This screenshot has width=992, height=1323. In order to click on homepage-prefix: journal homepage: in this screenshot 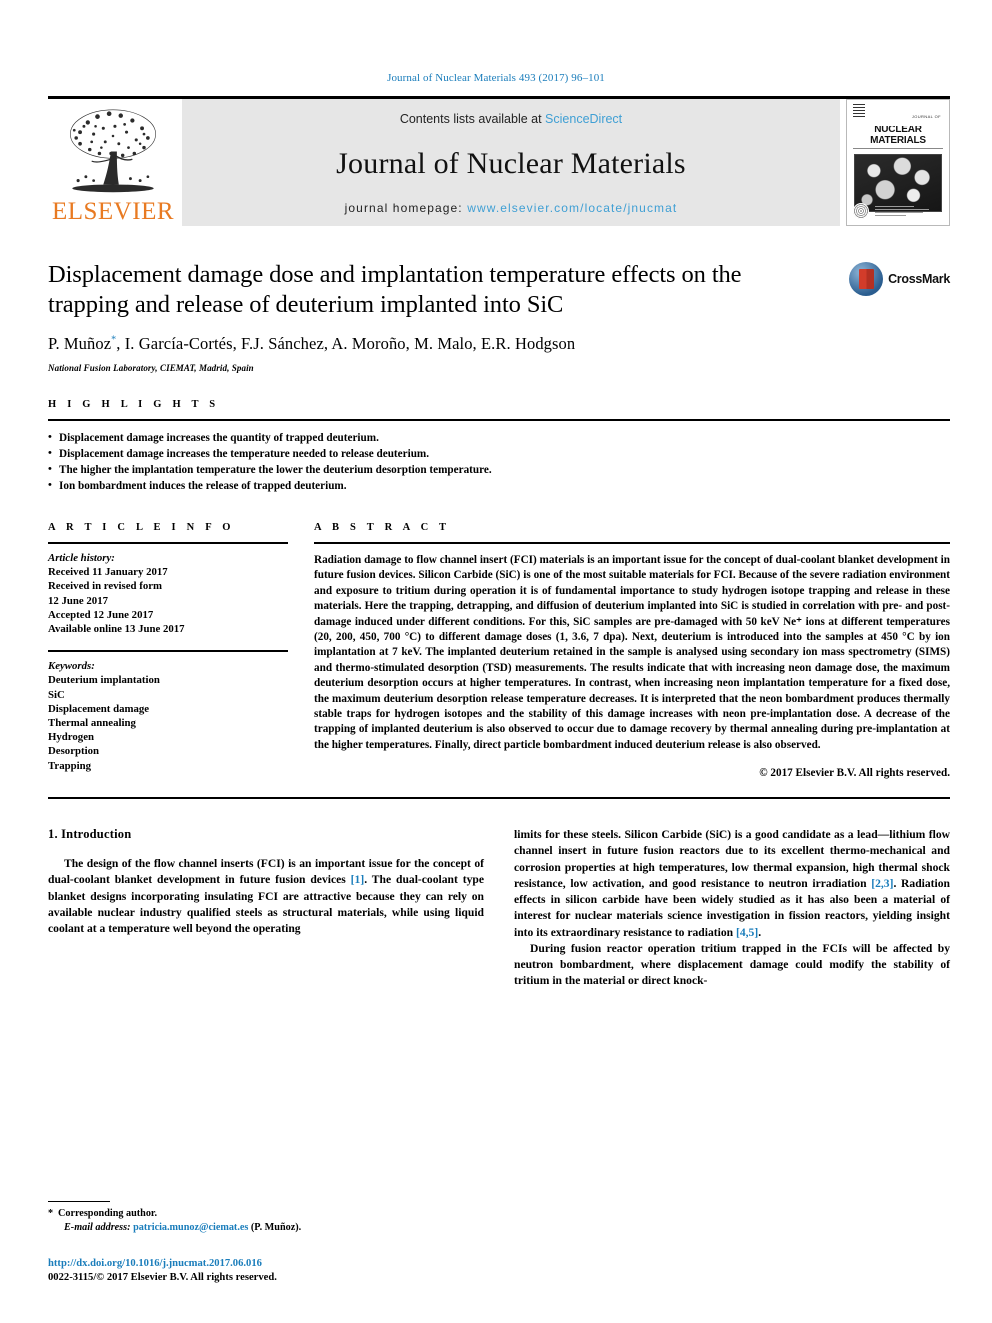, I will do `click(406, 208)`.